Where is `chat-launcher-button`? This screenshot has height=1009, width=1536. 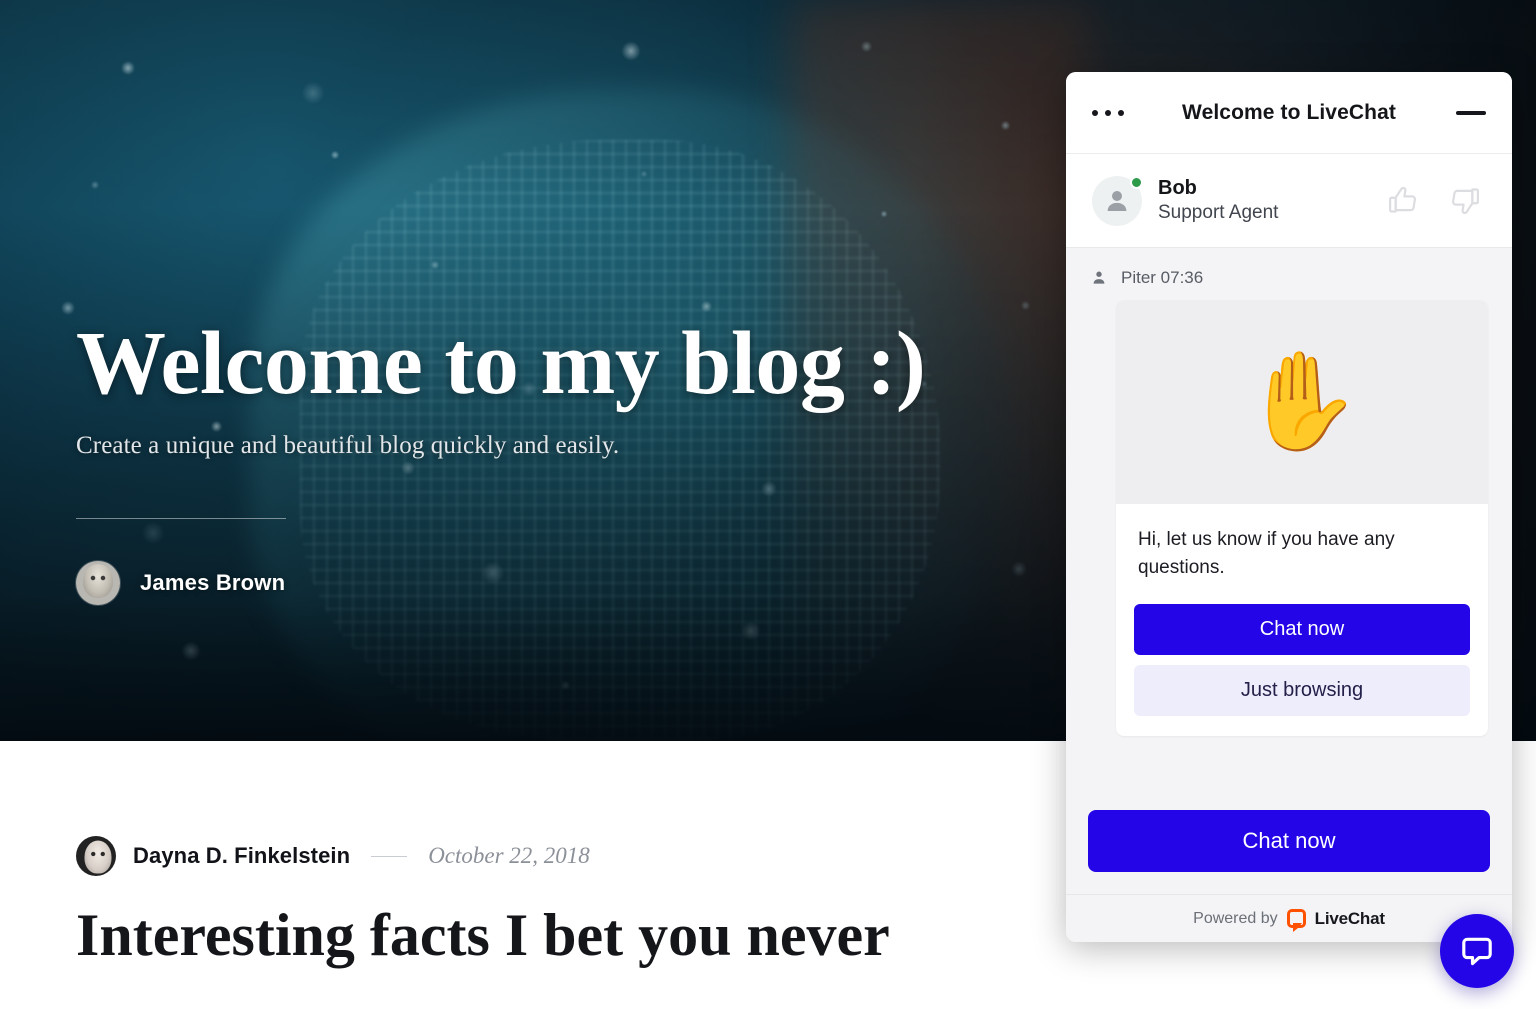
chat-launcher-button is located at coordinates (1477, 951).